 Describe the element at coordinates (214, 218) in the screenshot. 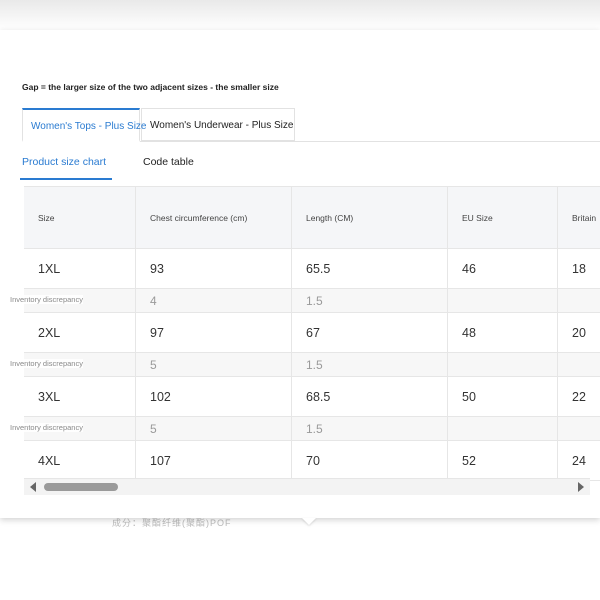

I see `column-header: Chest circumference (cm)` at that location.